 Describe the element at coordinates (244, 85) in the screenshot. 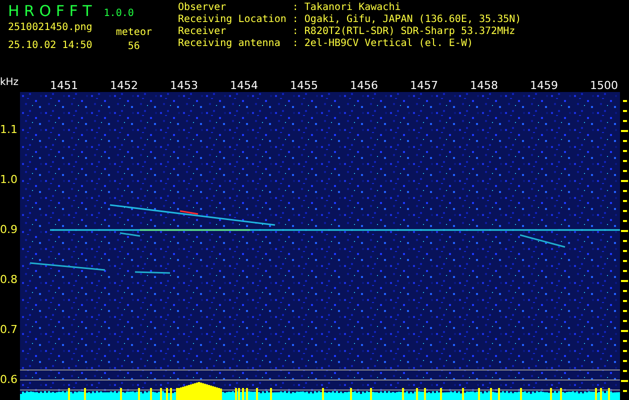

I see `time-label: 1454` at that location.